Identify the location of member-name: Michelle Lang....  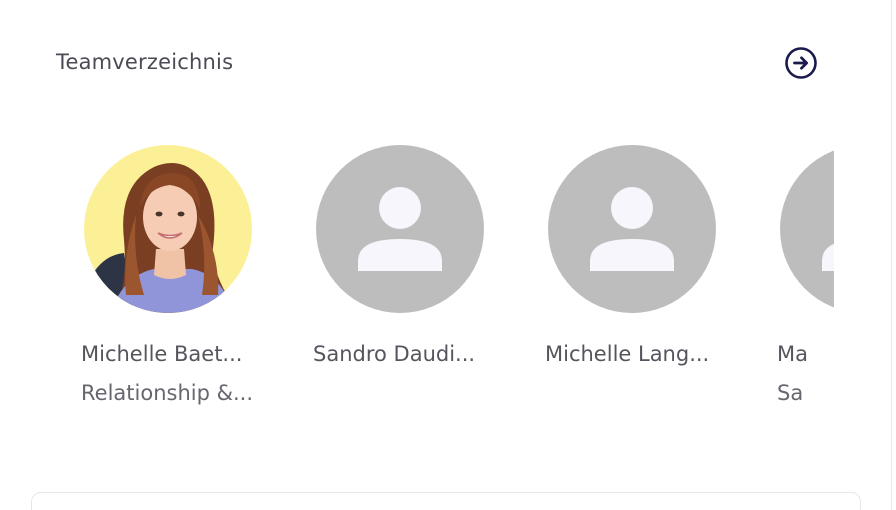
(627, 354).